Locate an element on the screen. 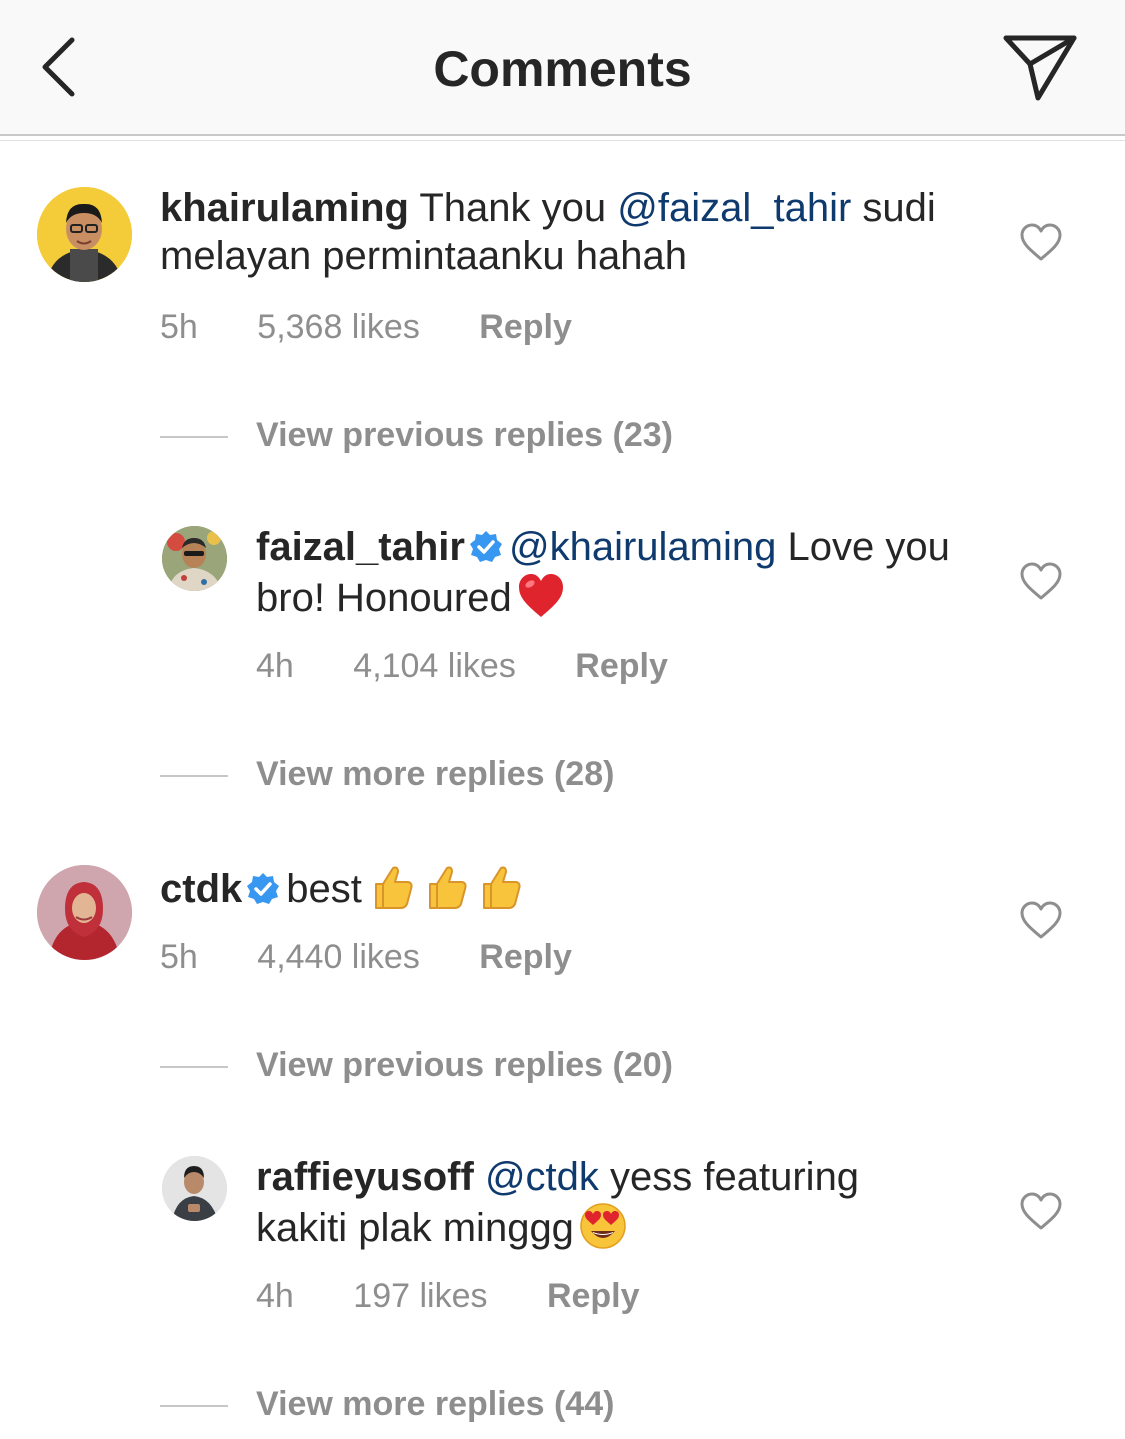 The height and width of the screenshot is (1439, 1125). view-replies-button: View more replies (28) is located at coordinates (387, 774).